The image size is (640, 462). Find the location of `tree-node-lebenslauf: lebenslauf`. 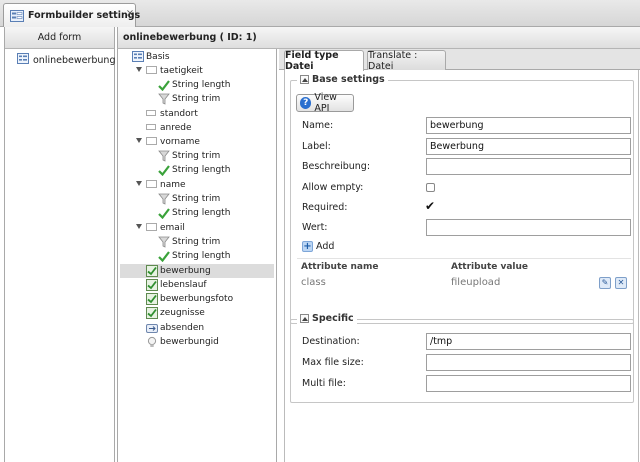

tree-node-lebenslauf: lebenslauf is located at coordinates (176, 285).